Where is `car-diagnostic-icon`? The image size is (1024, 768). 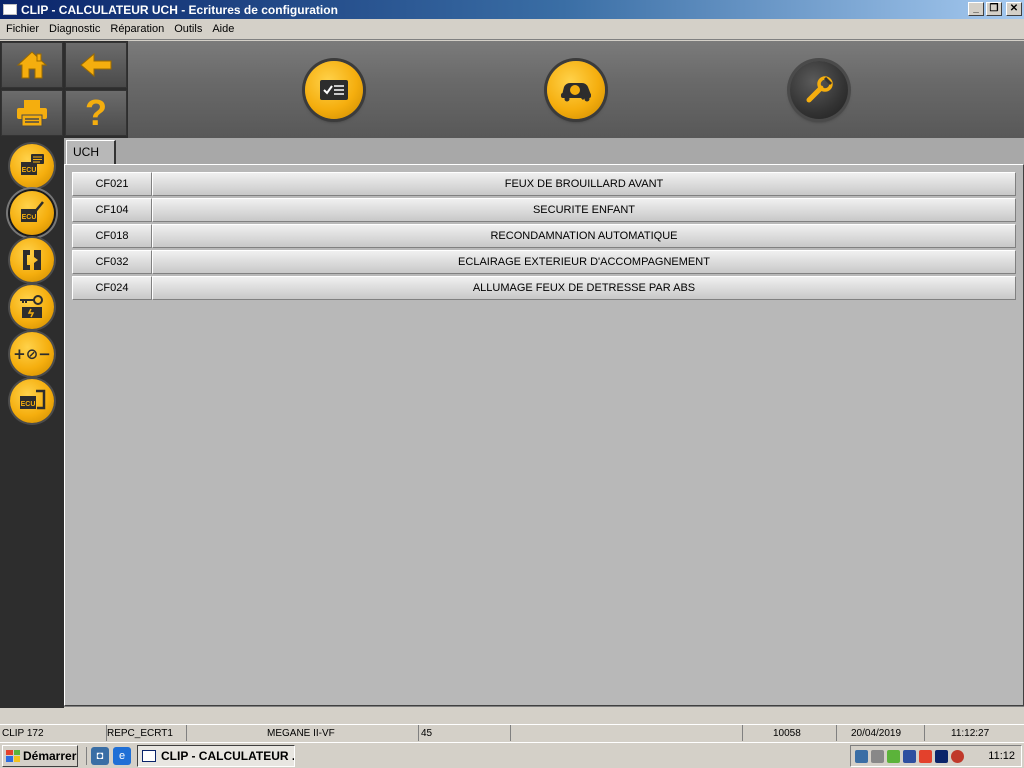 car-diagnostic-icon is located at coordinates (576, 92).